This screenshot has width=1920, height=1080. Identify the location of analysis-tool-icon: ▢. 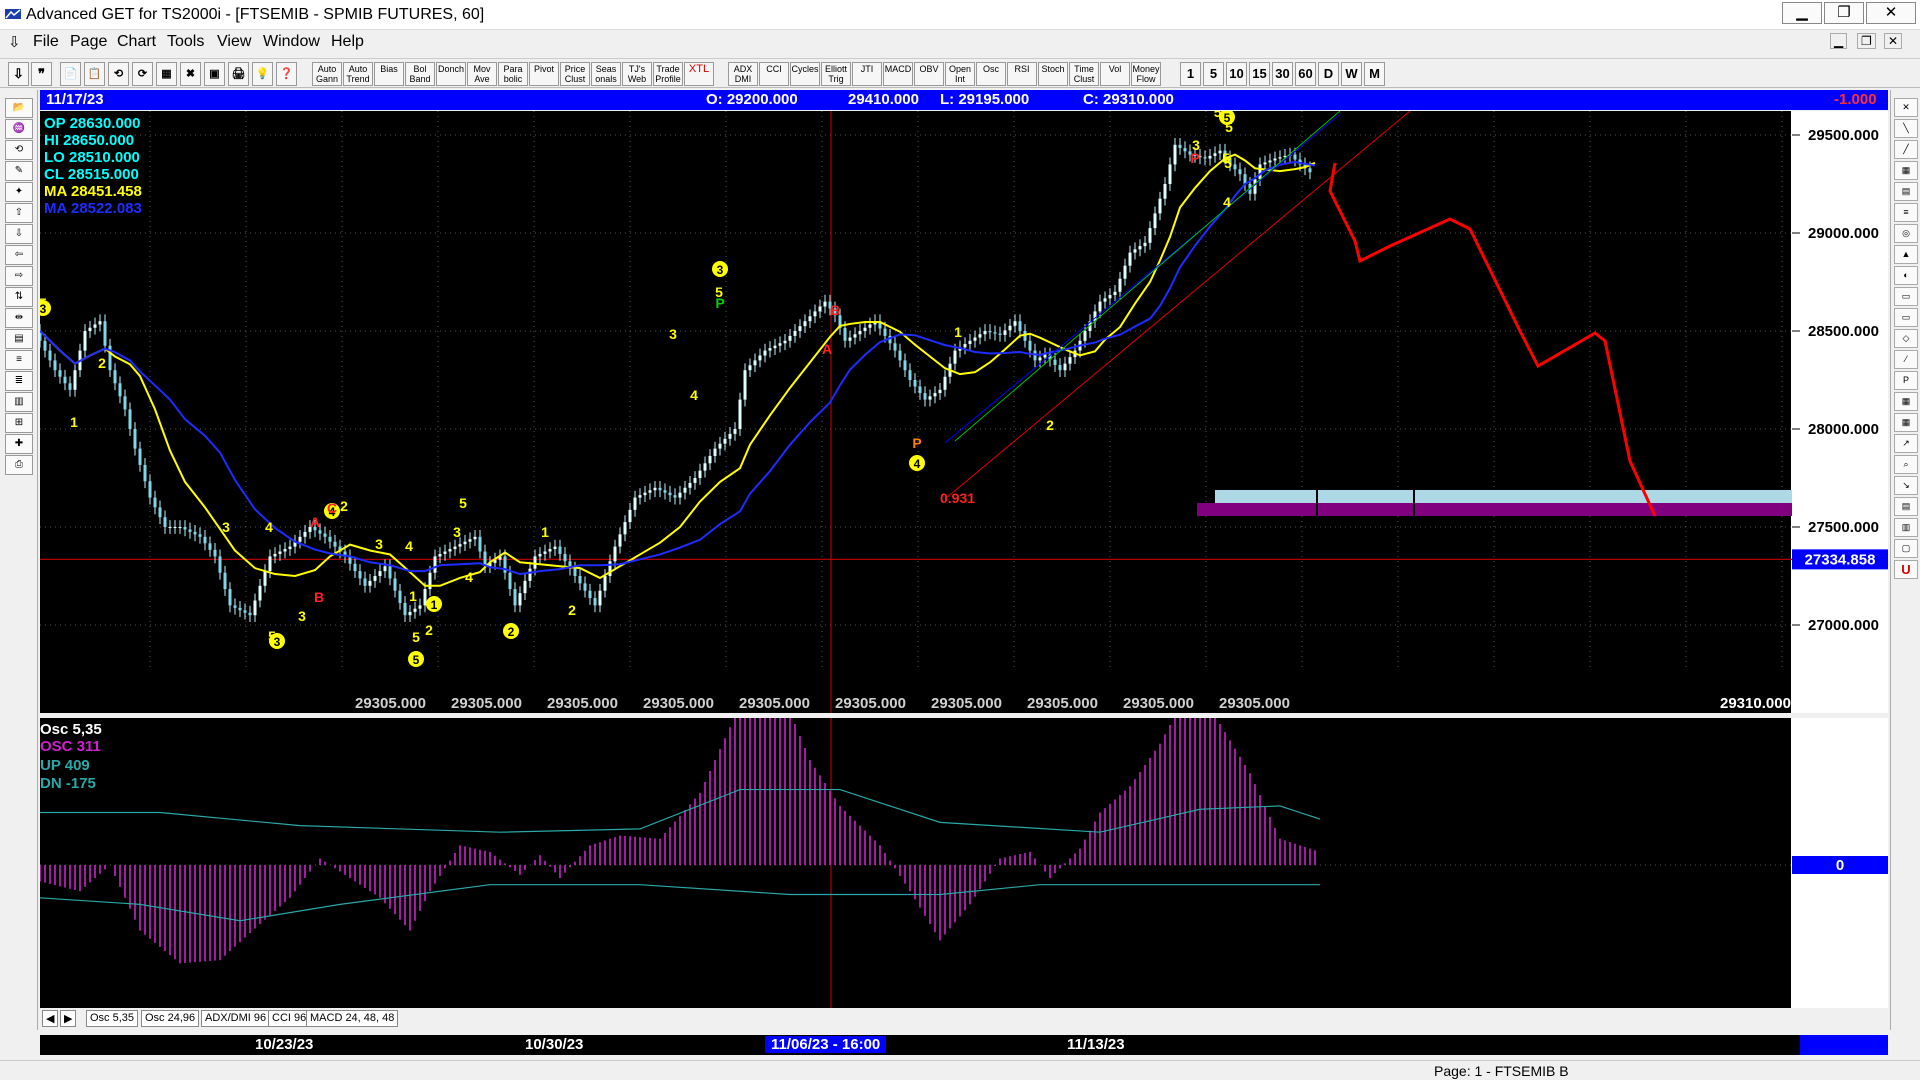
(1906, 548).